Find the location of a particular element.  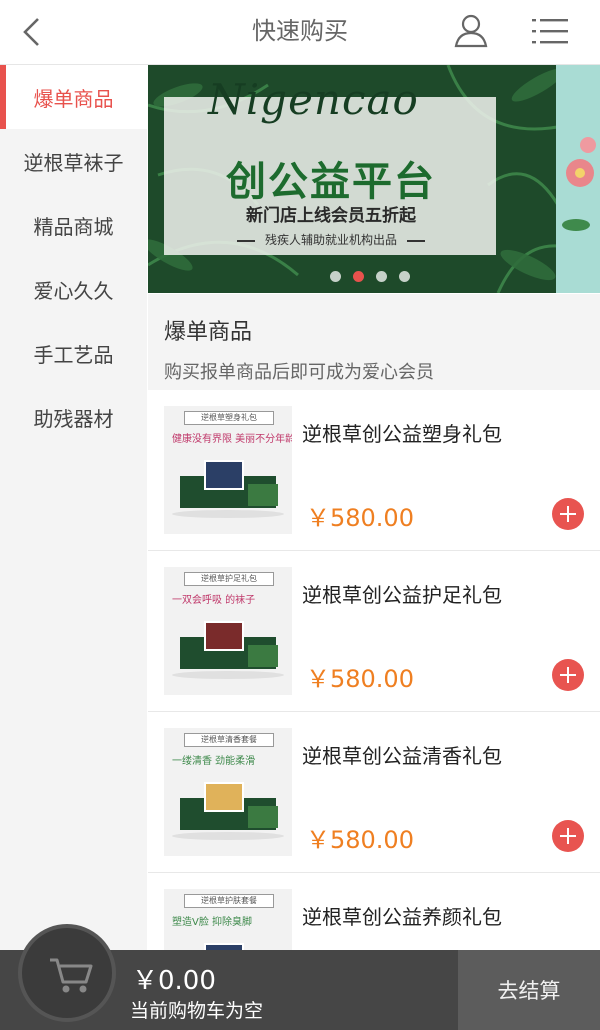

cart-status: 当前购物车为空 is located at coordinates (197, 1011).